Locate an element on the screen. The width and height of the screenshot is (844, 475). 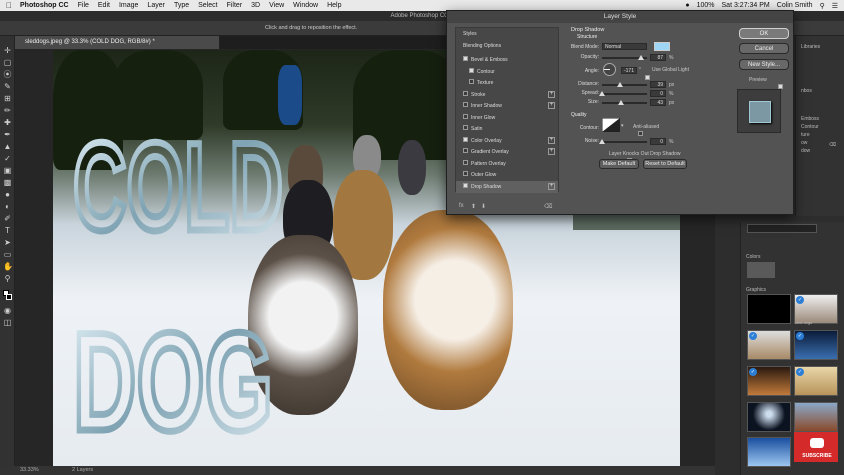
list-icon: ☰ is located at coordinates (835, 6).